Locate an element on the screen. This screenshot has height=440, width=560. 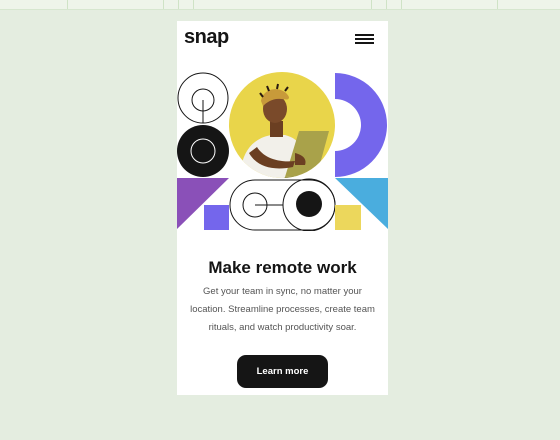
yellow-square-shape is located at coordinates (348, 217).